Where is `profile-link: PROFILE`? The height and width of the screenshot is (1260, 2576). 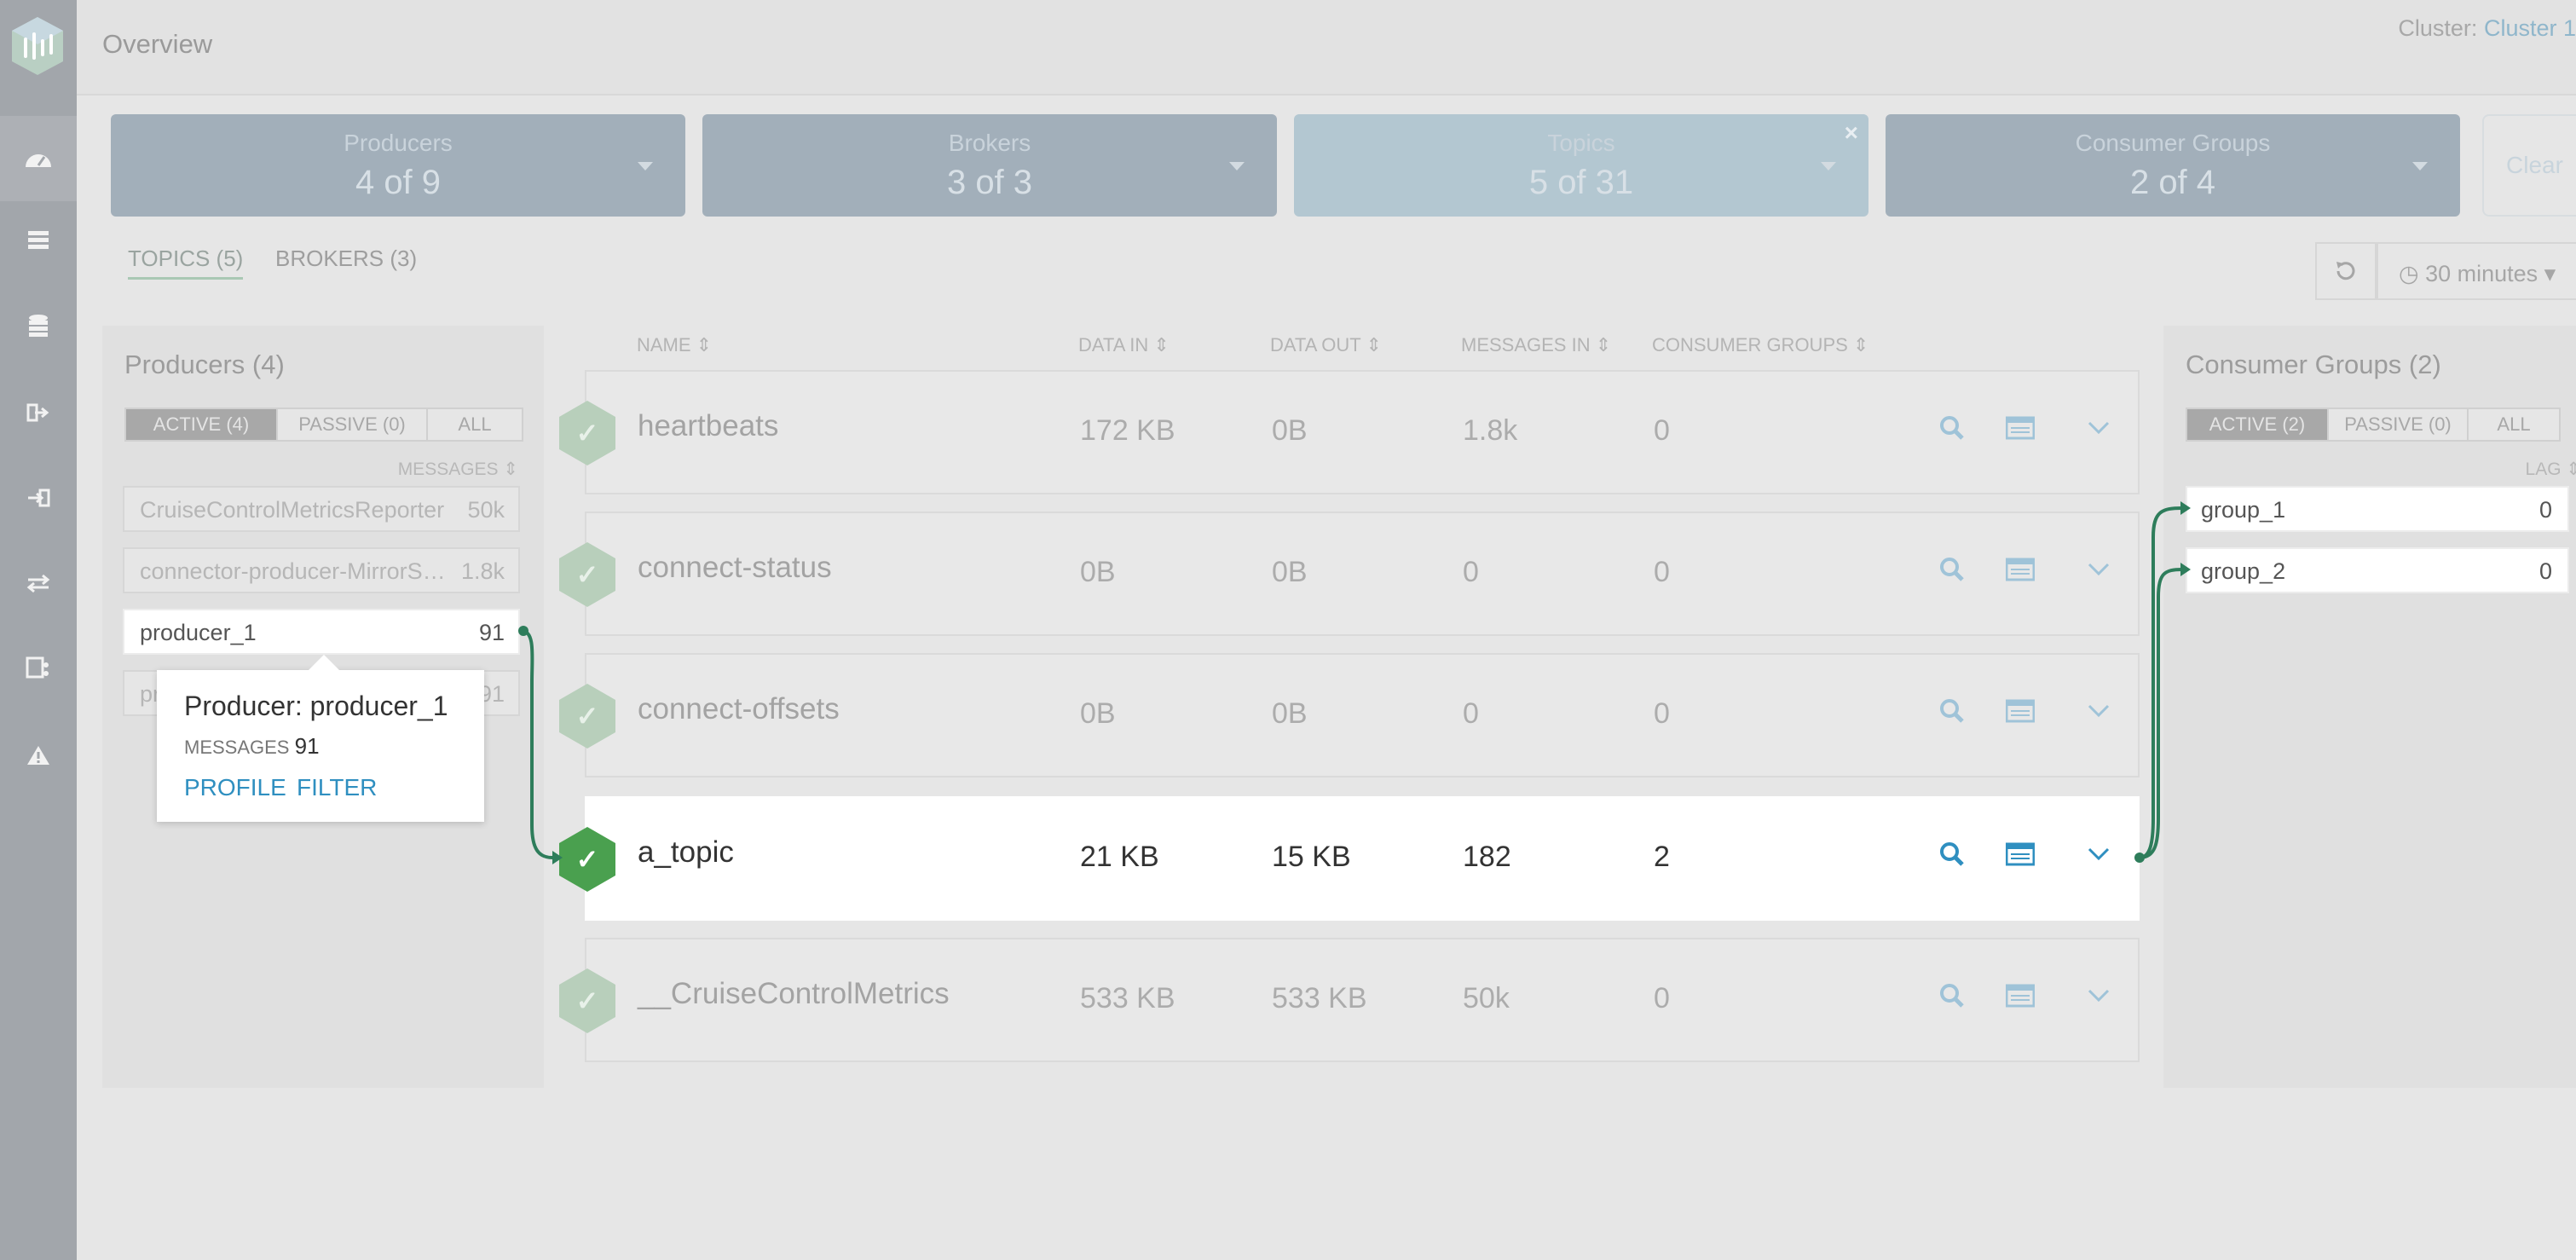 profile-link: PROFILE is located at coordinates (235, 787).